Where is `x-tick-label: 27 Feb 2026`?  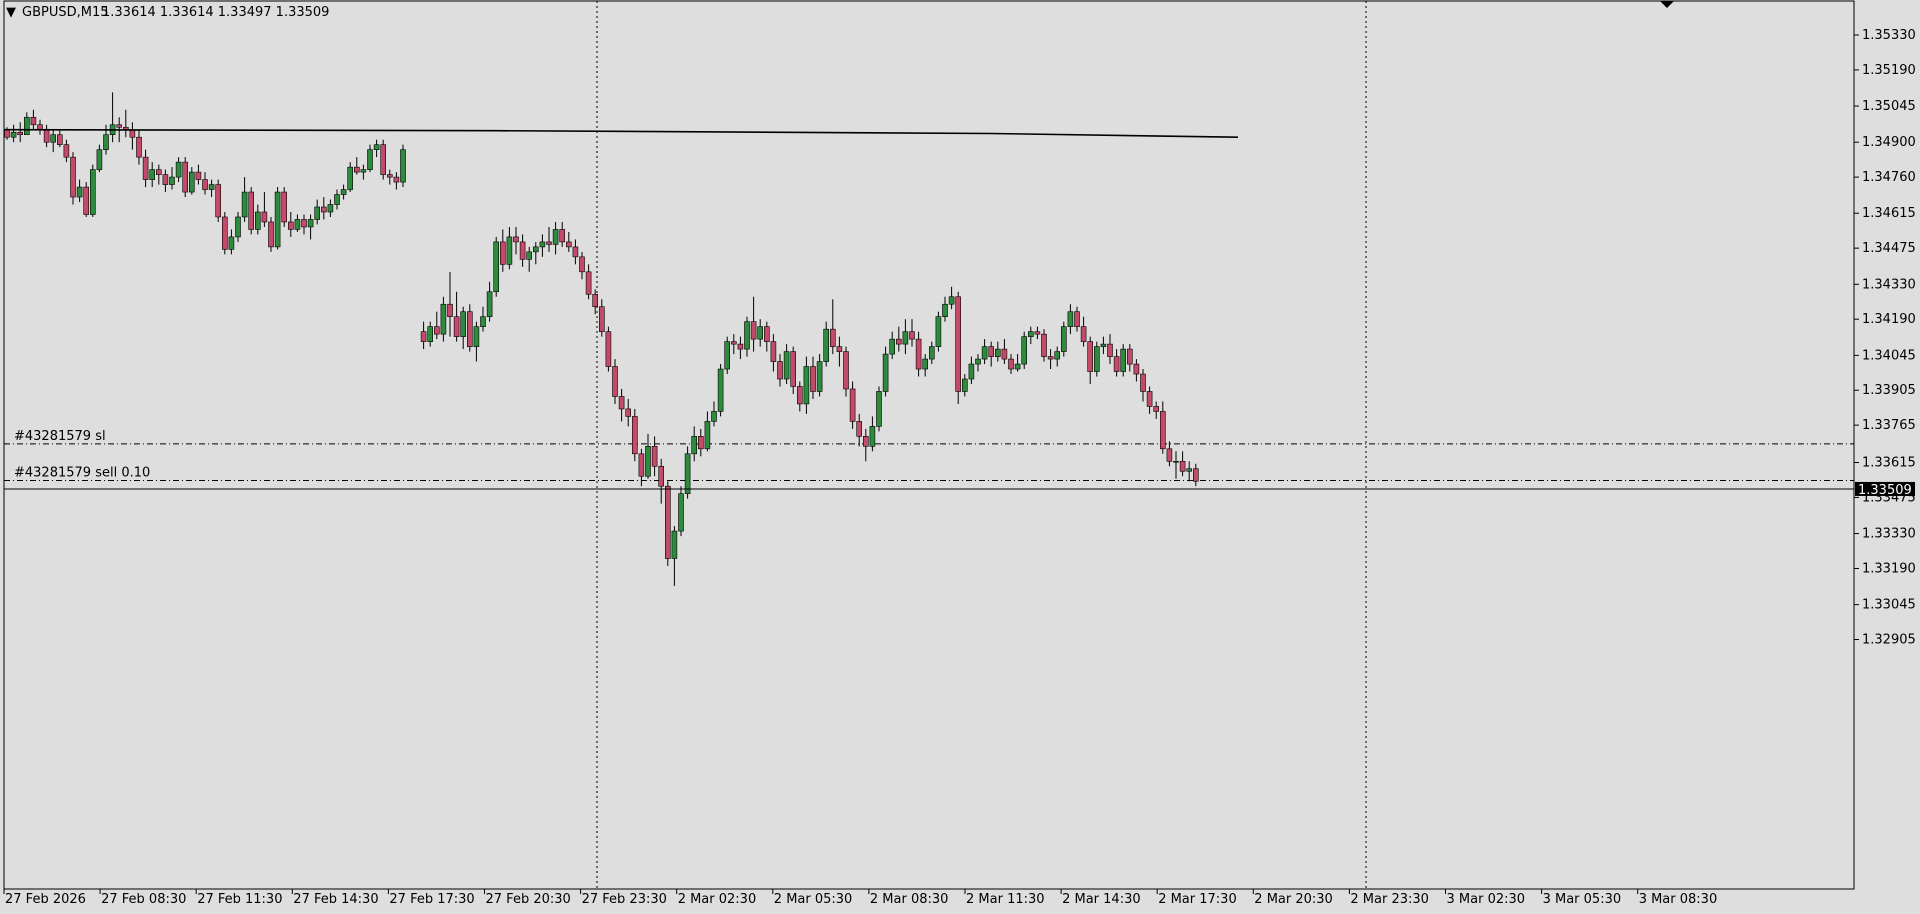 x-tick-label: 27 Feb 2026 is located at coordinates (45, 899).